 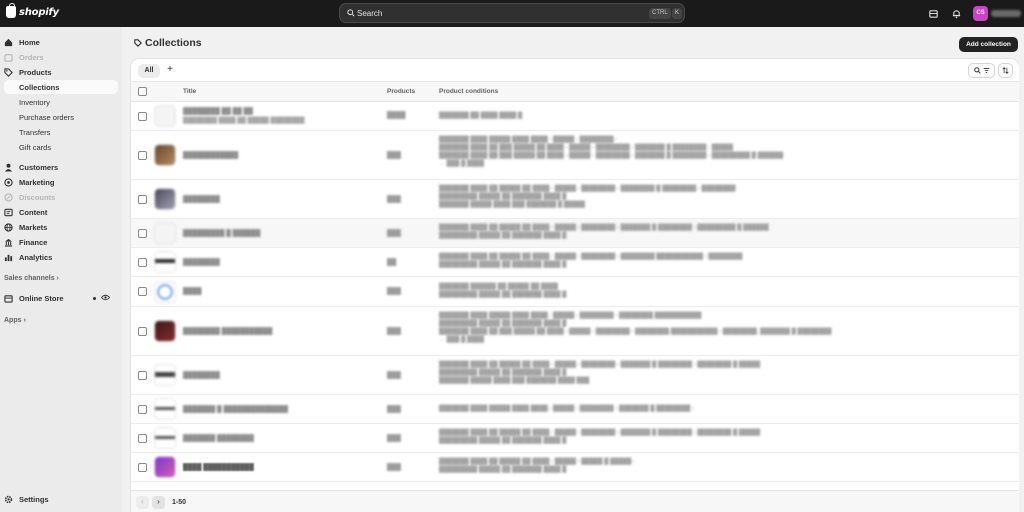 What do you see at coordinates (575, 501) in the screenshot?
I see `table-footer: ‹ › 1-50` at bounding box center [575, 501].